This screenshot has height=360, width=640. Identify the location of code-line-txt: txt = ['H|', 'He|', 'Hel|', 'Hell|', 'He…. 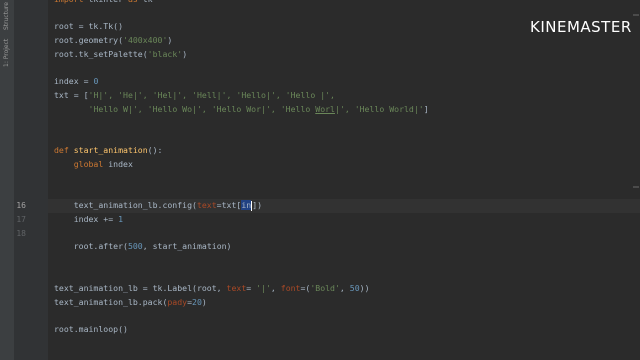
(194, 95).